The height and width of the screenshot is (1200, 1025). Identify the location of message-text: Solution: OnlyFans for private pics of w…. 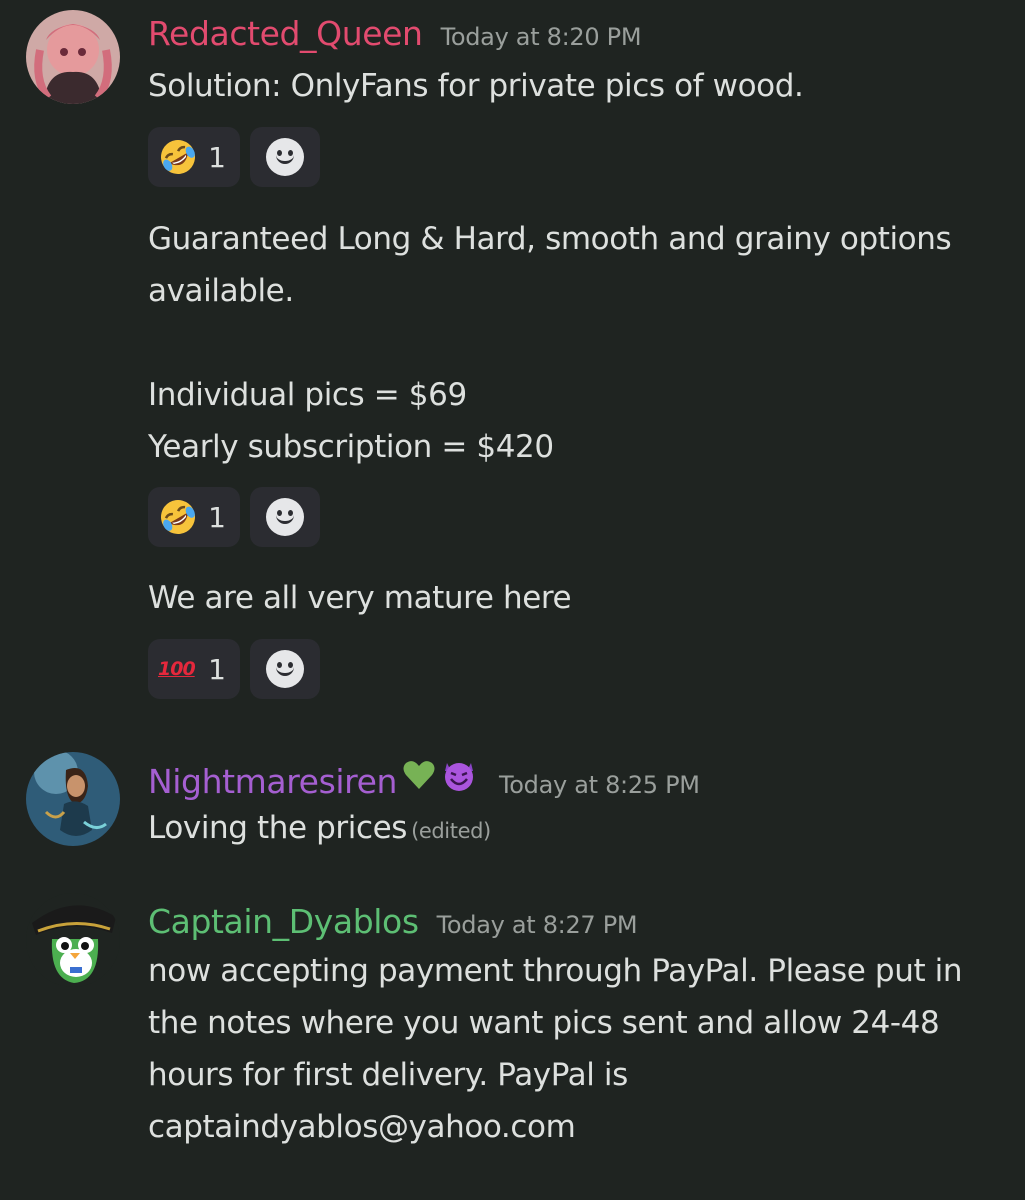
(476, 86).